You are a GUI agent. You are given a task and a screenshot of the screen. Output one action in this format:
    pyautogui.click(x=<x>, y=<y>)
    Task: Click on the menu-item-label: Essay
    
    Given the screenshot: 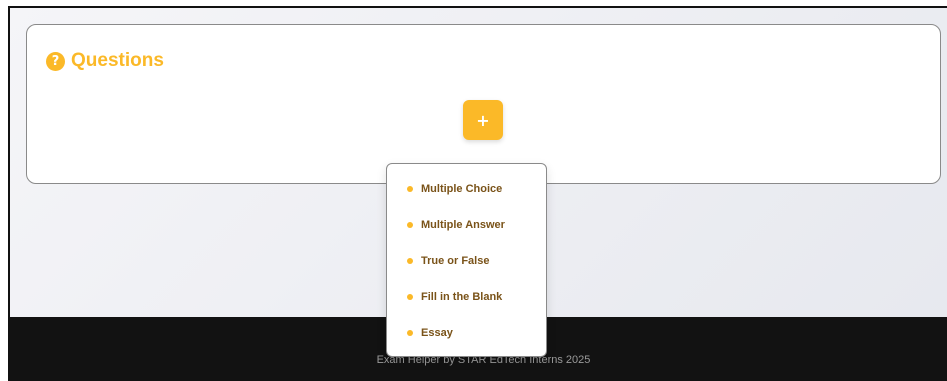 What is the action you would take?
    pyautogui.click(x=437, y=333)
    